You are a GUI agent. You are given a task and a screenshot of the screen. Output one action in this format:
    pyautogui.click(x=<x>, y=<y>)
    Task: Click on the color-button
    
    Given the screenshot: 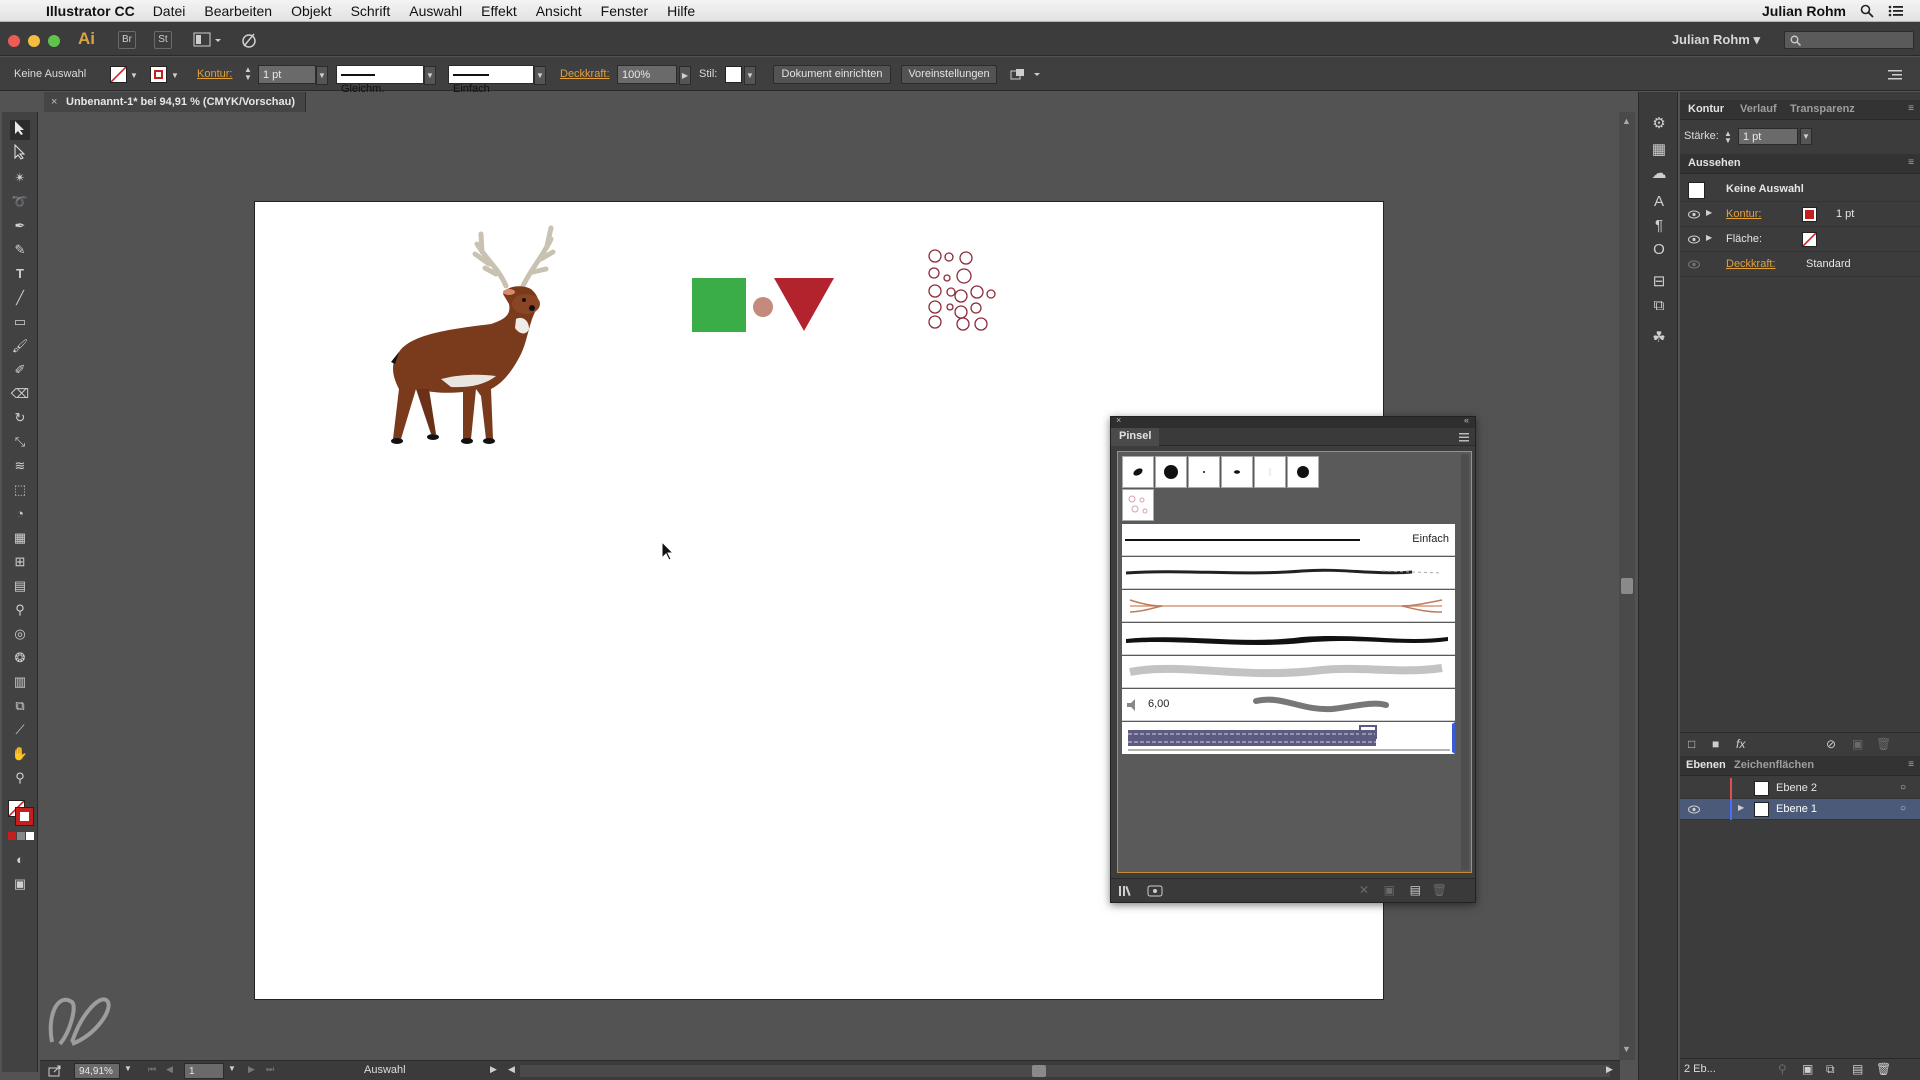 What is the action you would take?
    pyautogui.click(x=12, y=836)
    